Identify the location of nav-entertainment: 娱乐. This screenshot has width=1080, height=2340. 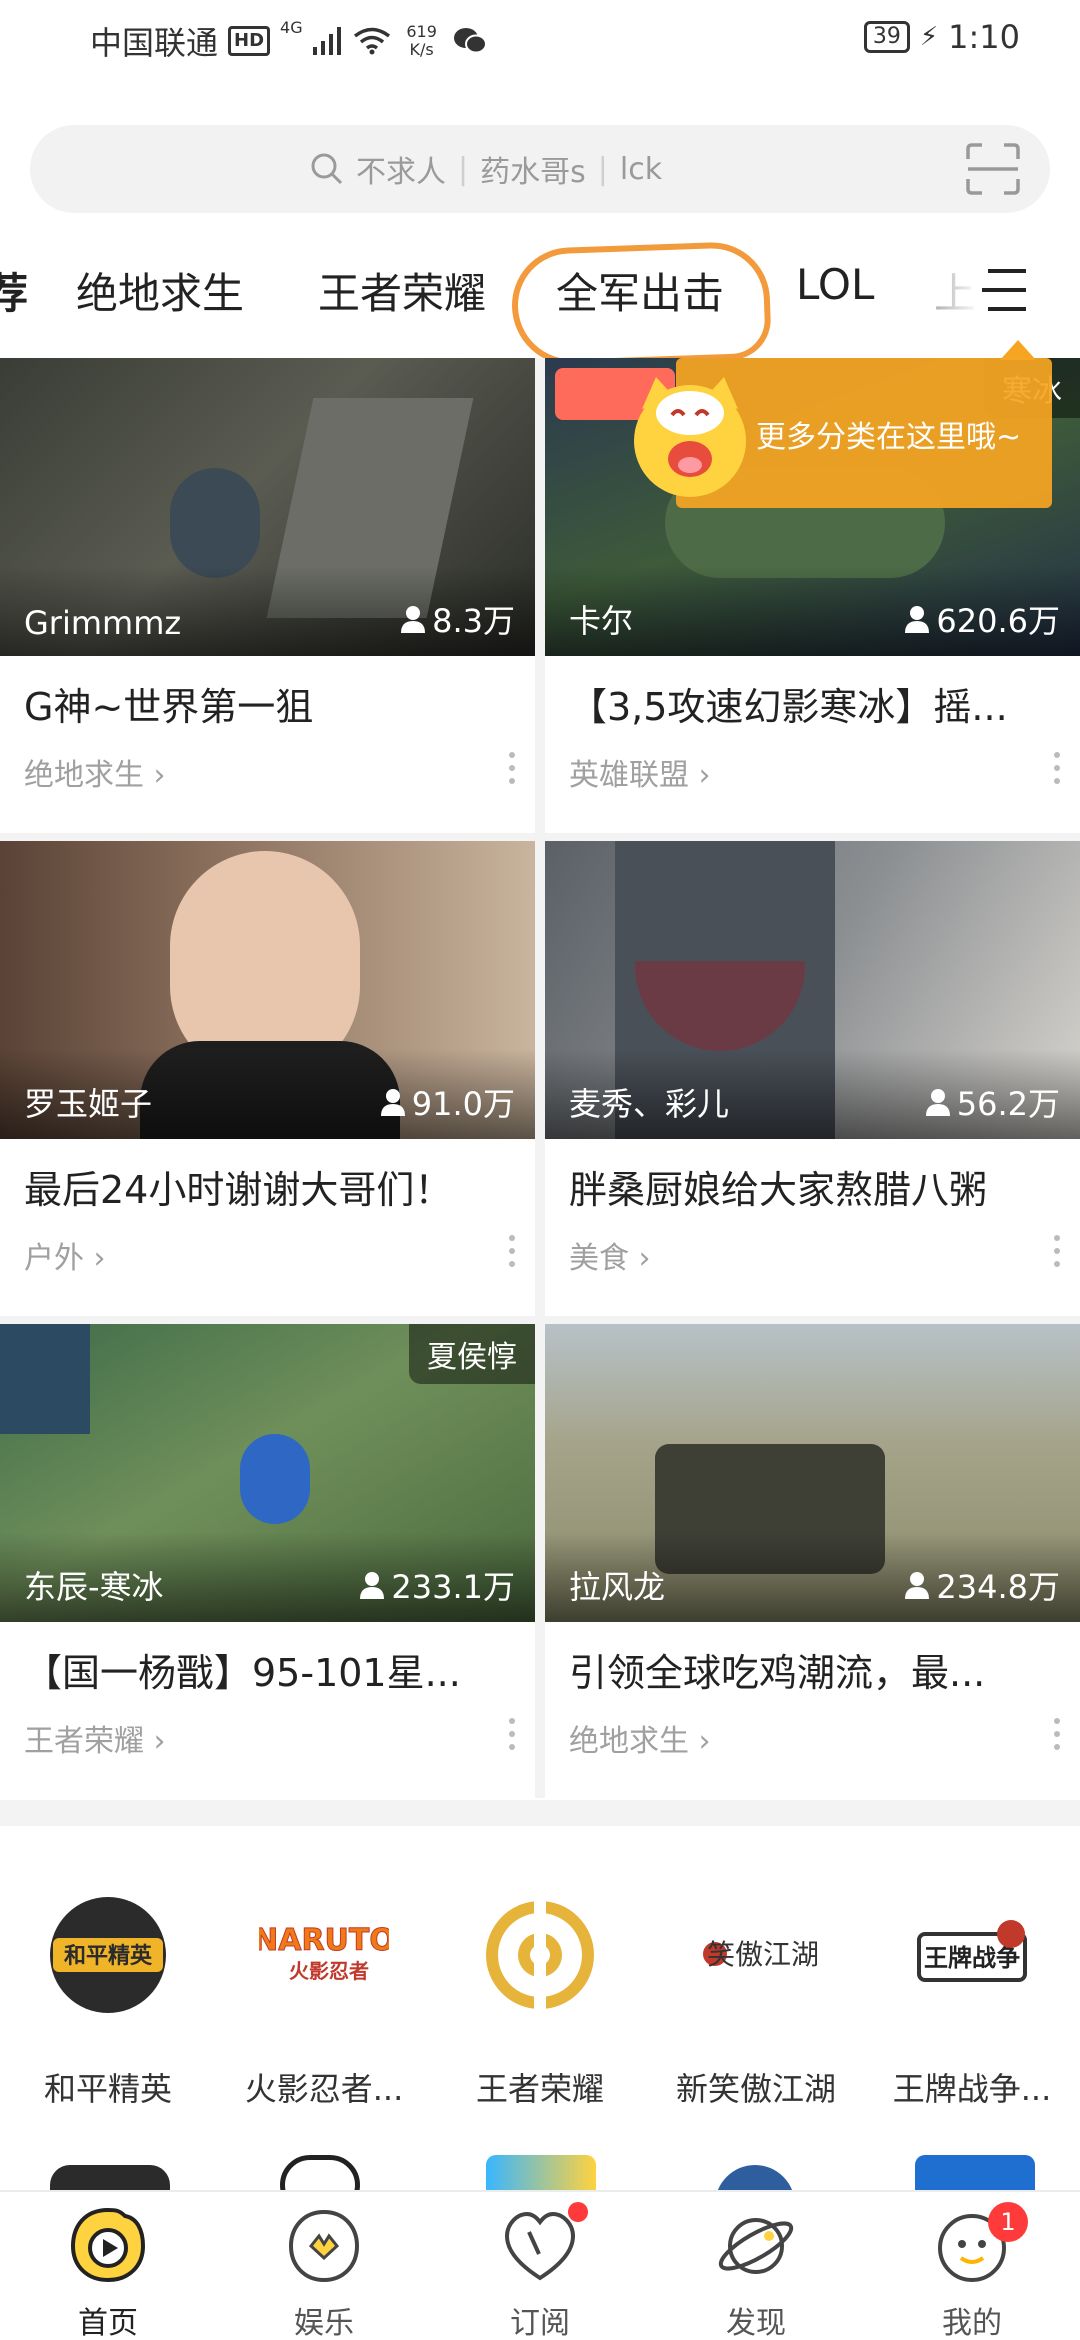
(324, 2271).